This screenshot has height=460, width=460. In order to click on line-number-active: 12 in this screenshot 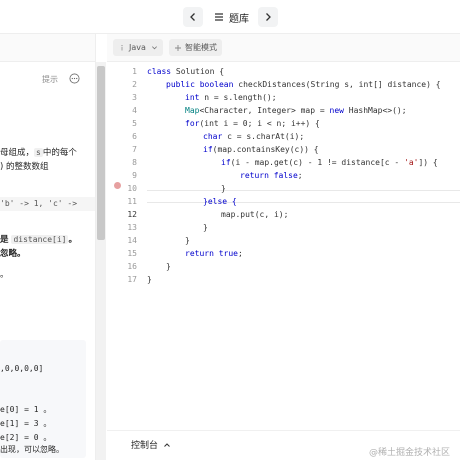, I will do `click(132, 214)`.